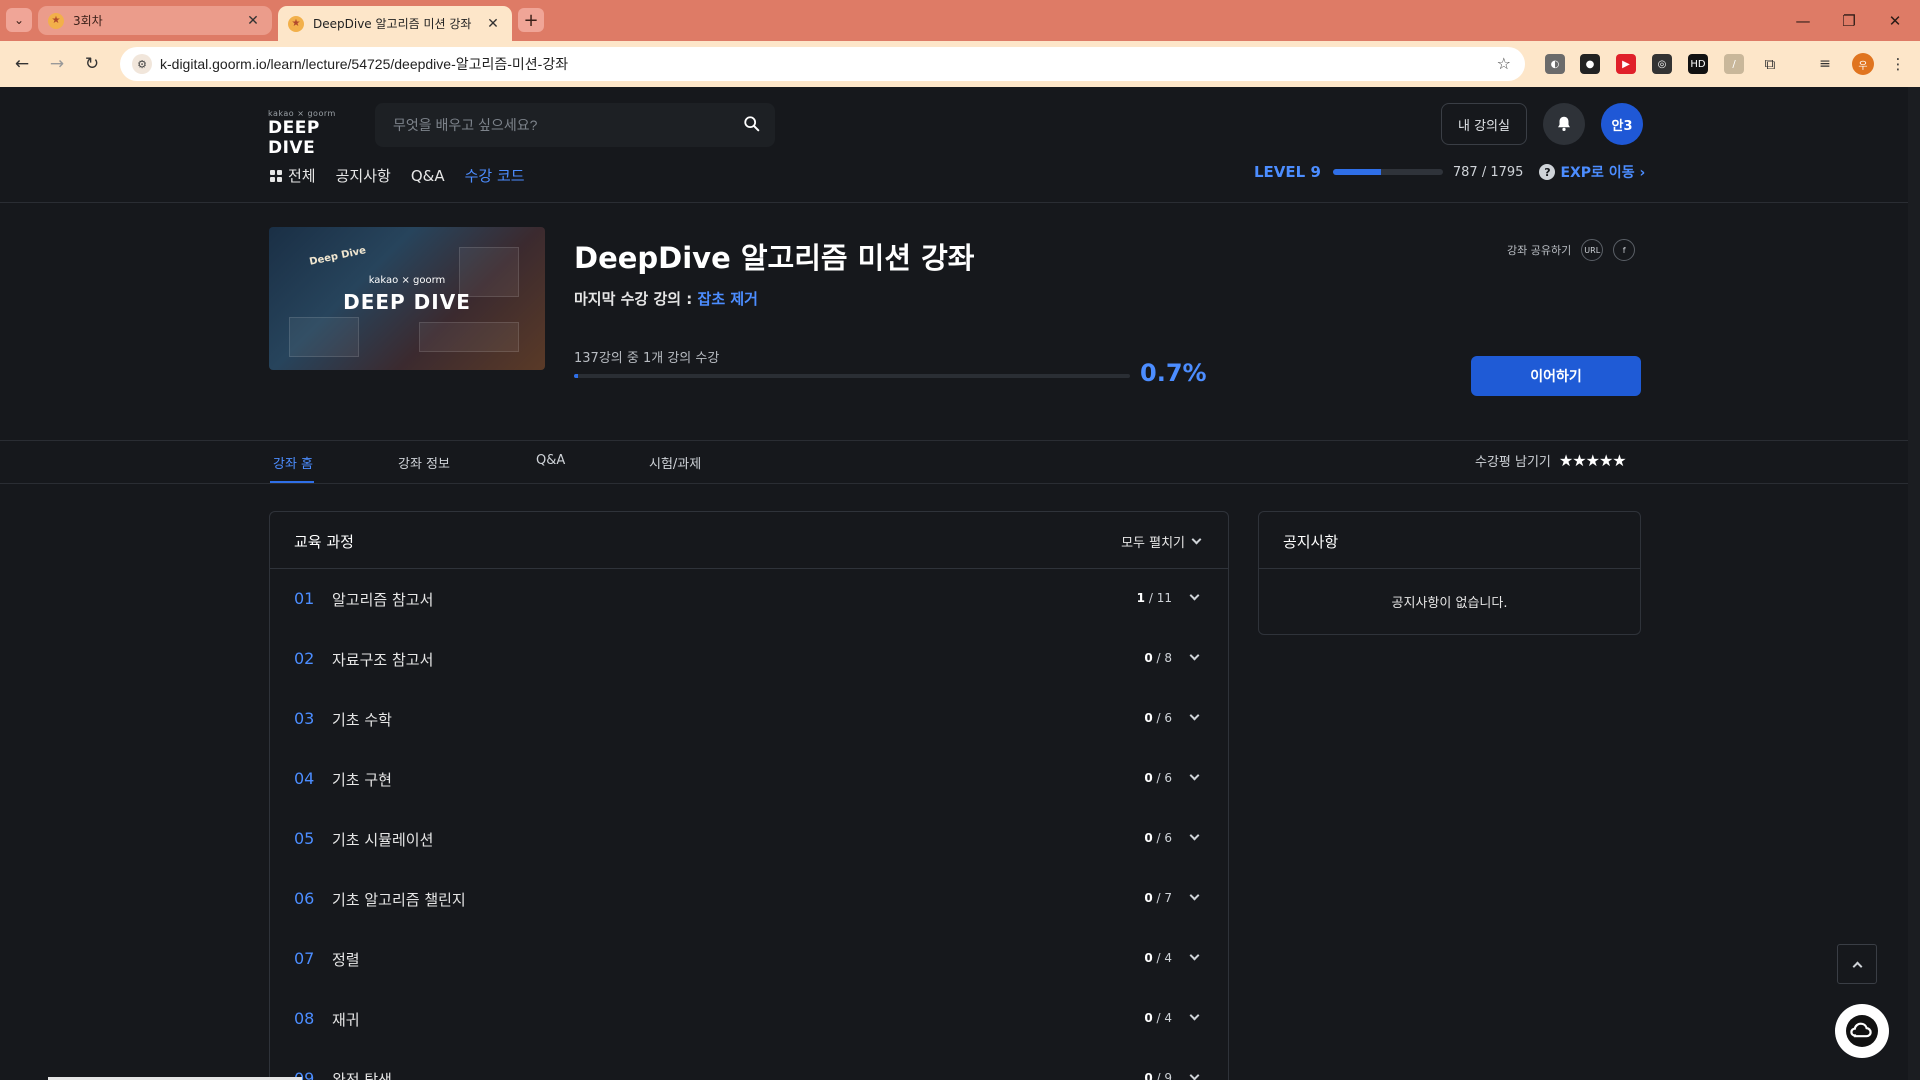 This screenshot has height=1080, width=1920. I want to click on active-tab-indicator, so click(292, 482).